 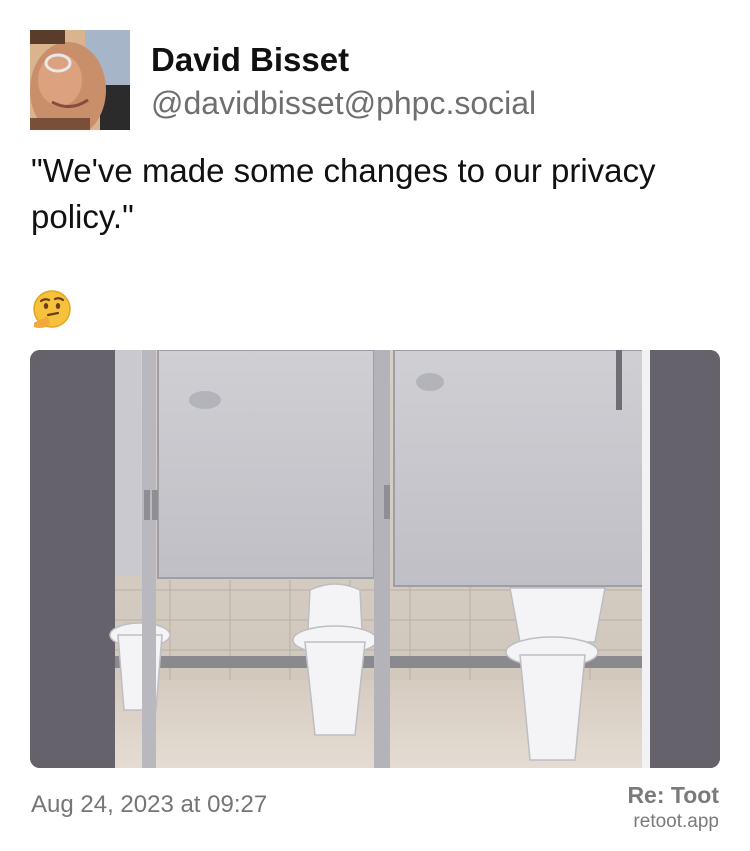 What do you see at coordinates (673, 795) in the screenshot?
I see `brand-name: Re: Toot` at bounding box center [673, 795].